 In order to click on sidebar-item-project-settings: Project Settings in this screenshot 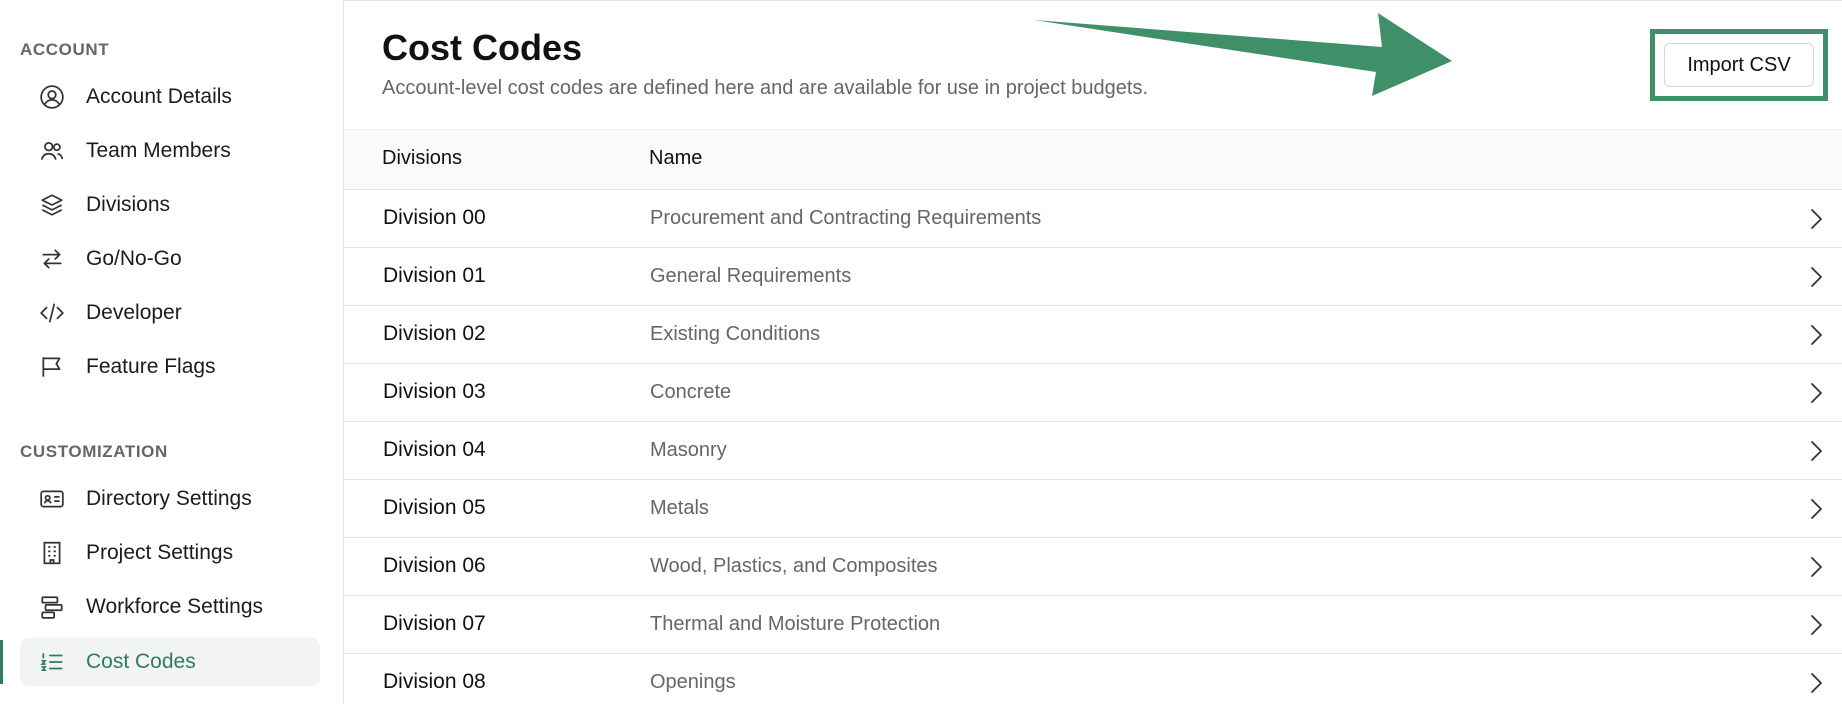, I will do `click(170, 553)`.